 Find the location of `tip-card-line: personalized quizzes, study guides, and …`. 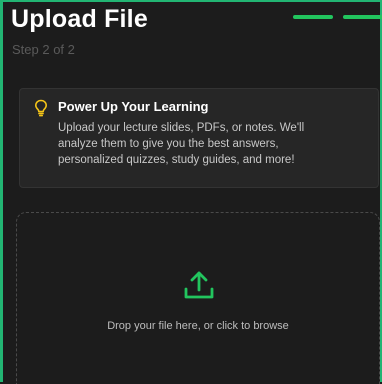

tip-card-line: personalized quizzes, study guides, and … is located at coordinates (176, 160).